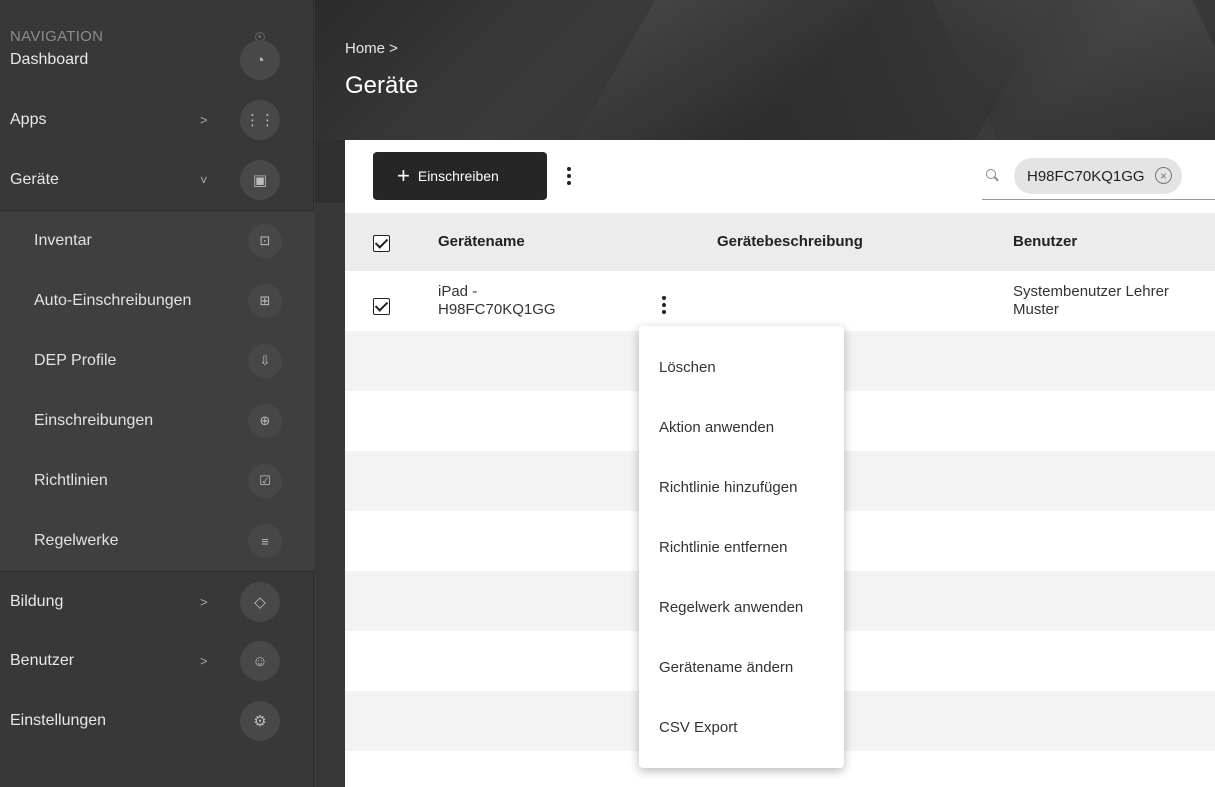 The height and width of the screenshot is (787, 1215). Describe the element at coordinates (157, 601) in the screenshot. I see `sidebar-item-bildung: Bildung > ◇` at that location.